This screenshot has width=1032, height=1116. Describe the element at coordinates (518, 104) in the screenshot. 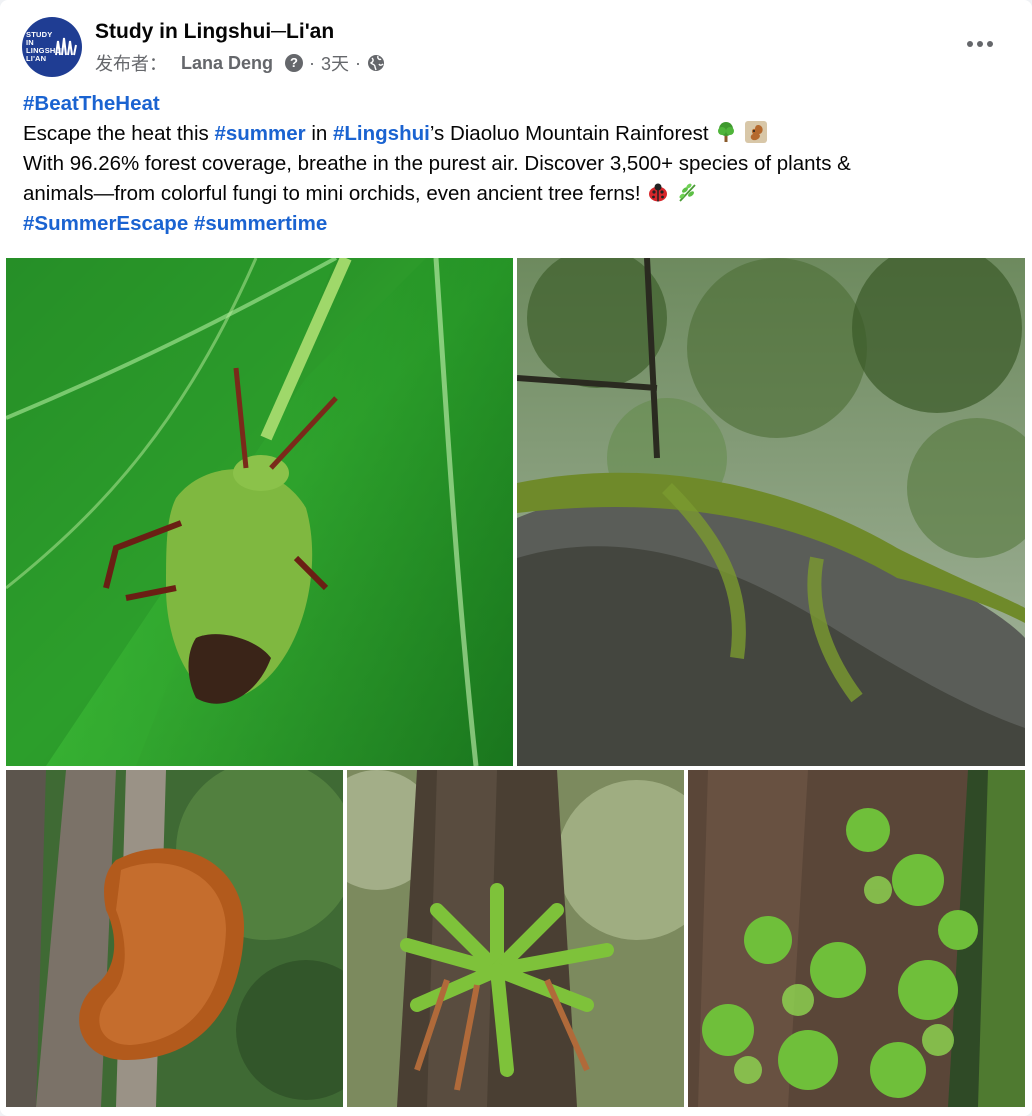

I see `post-line-1: #BeatTheHeat` at that location.